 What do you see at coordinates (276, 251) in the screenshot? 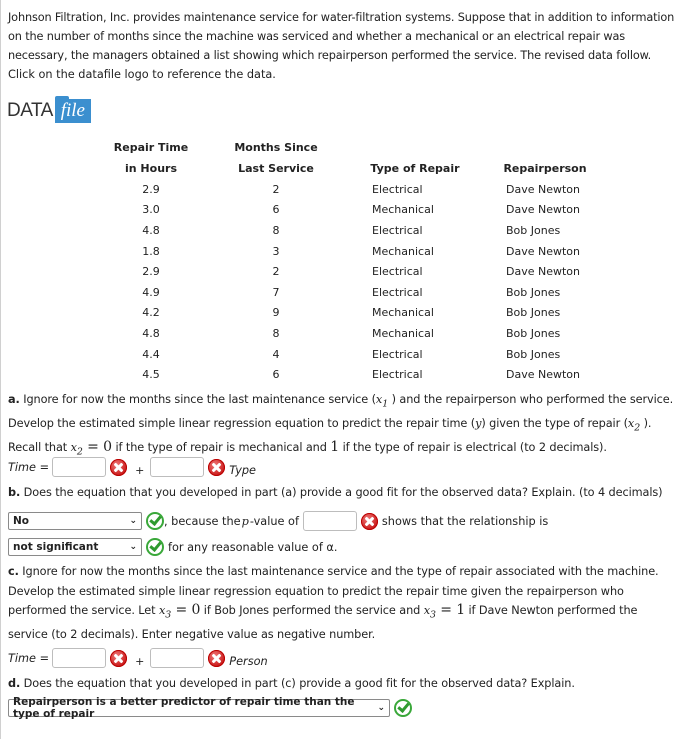
I see `months-cell: 3` at bounding box center [276, 251].